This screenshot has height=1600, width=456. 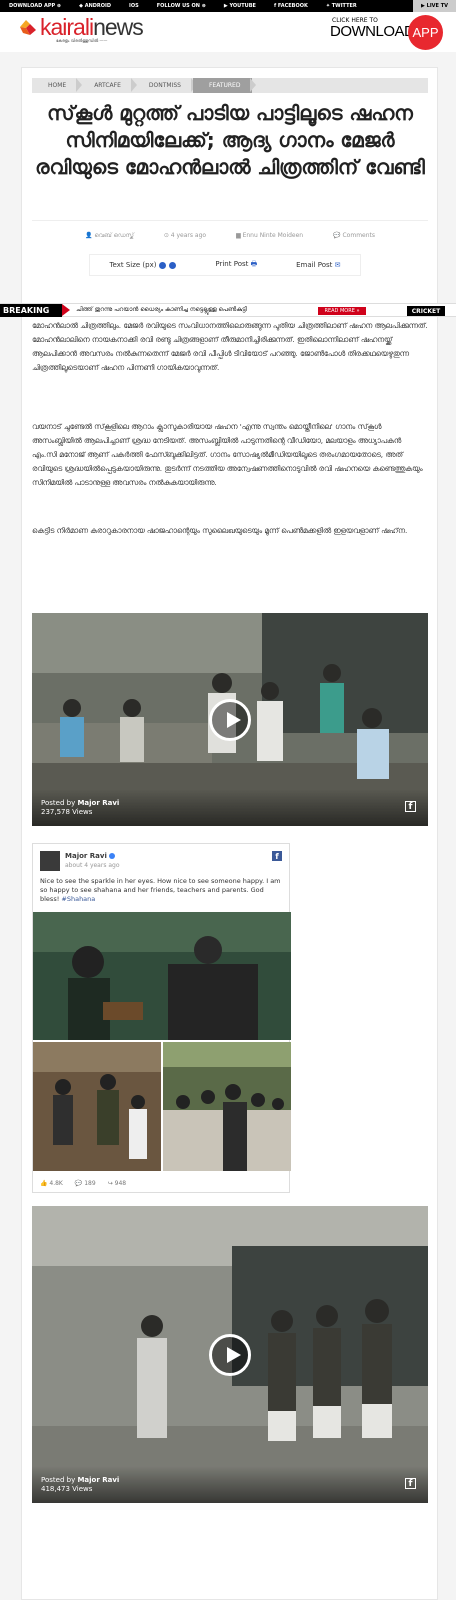 I want to click on download-app-link: DOWNLOAD APP ⊕, so click(x=35, y=6).